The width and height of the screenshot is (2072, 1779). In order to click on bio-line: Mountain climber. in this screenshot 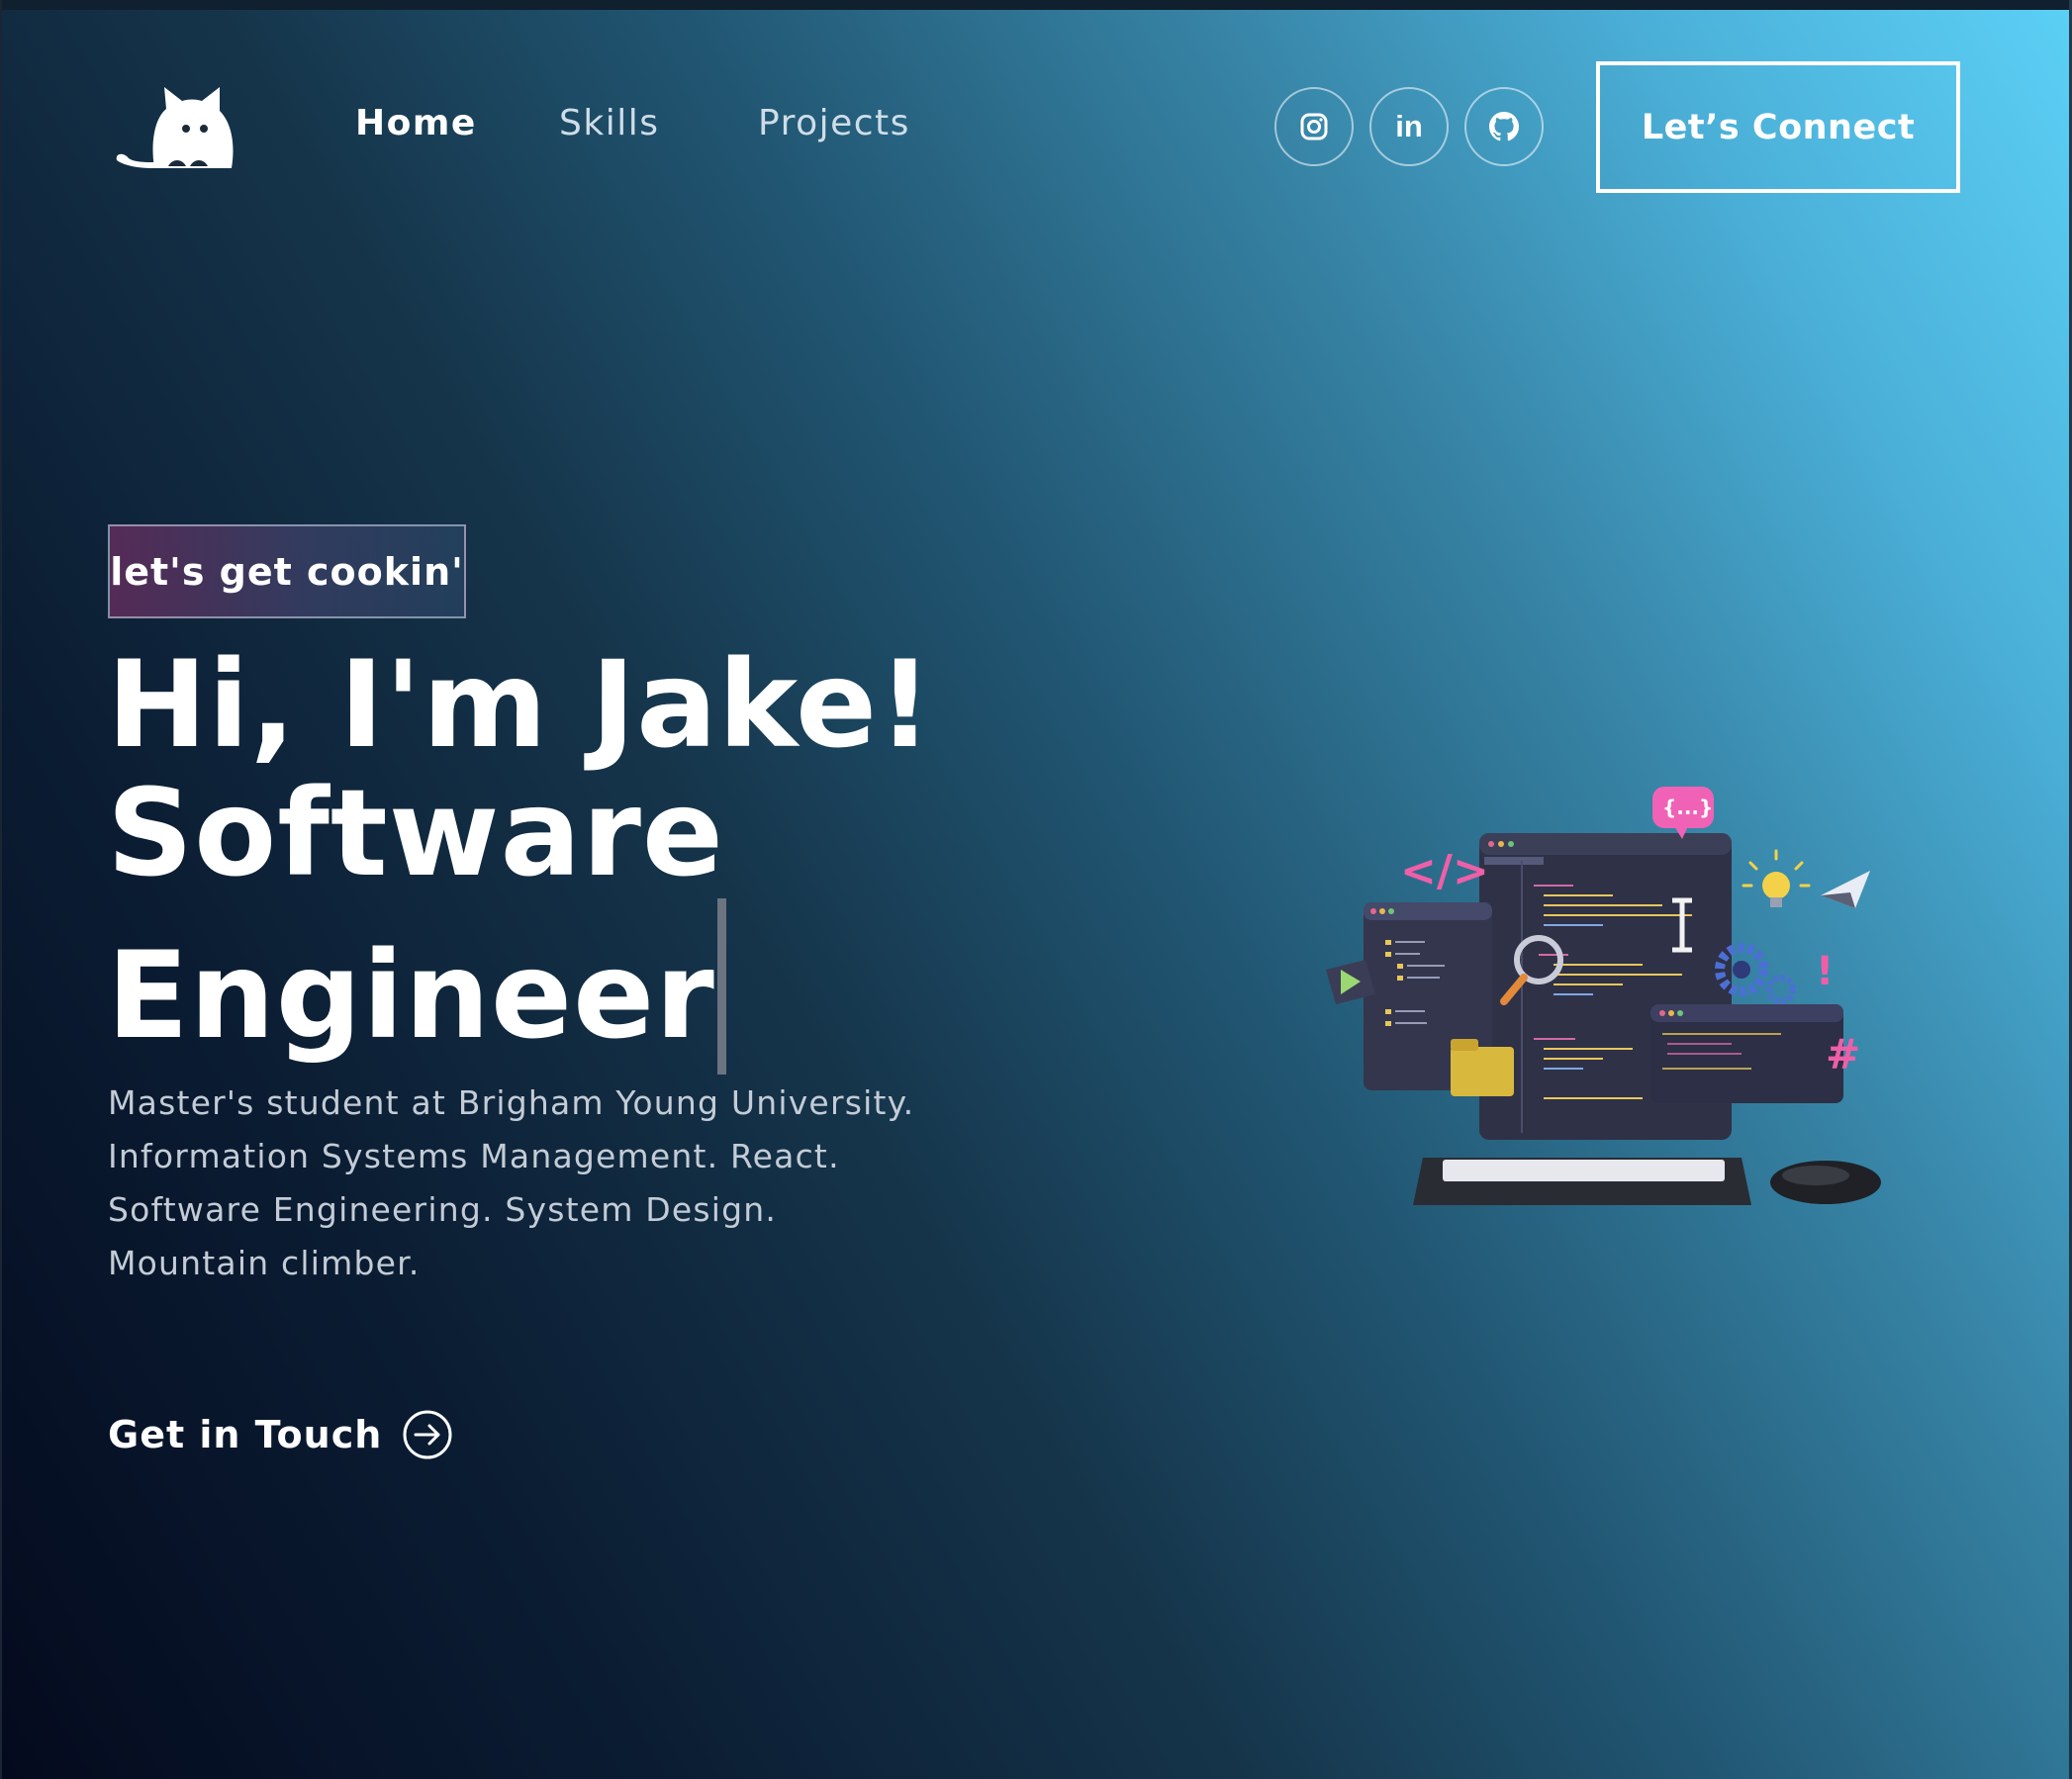, I will do `click(264, 1263)`.